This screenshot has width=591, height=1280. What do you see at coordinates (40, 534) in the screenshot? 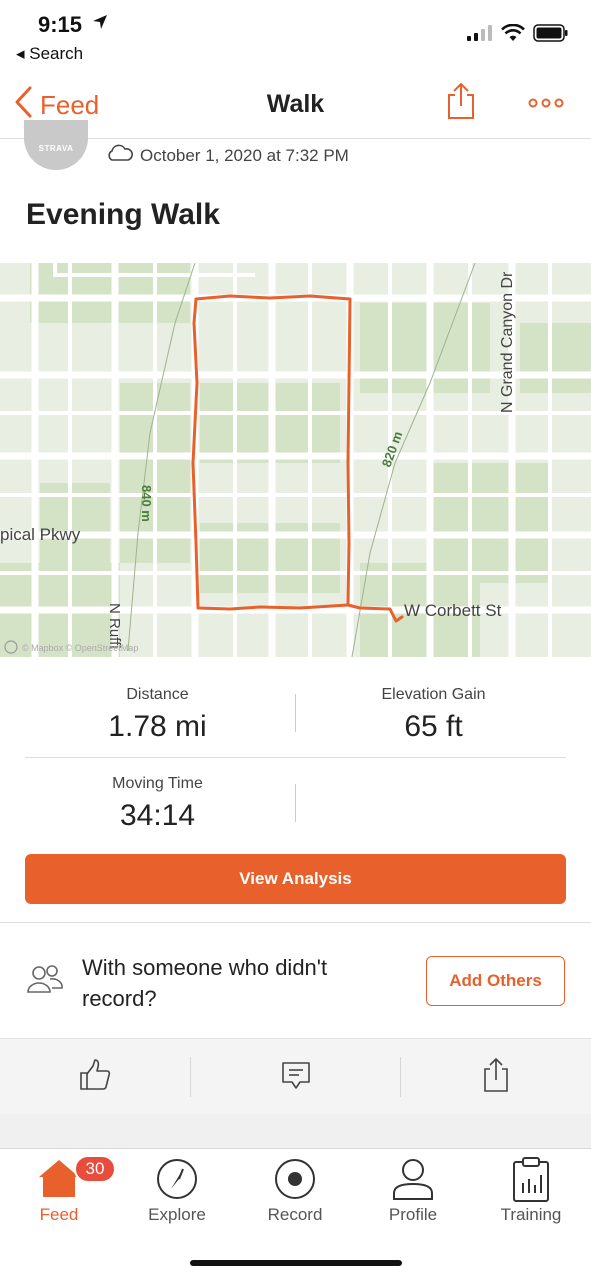
I see `map-label-tropical: pical Pkwy` at bounding box center [40, 534].